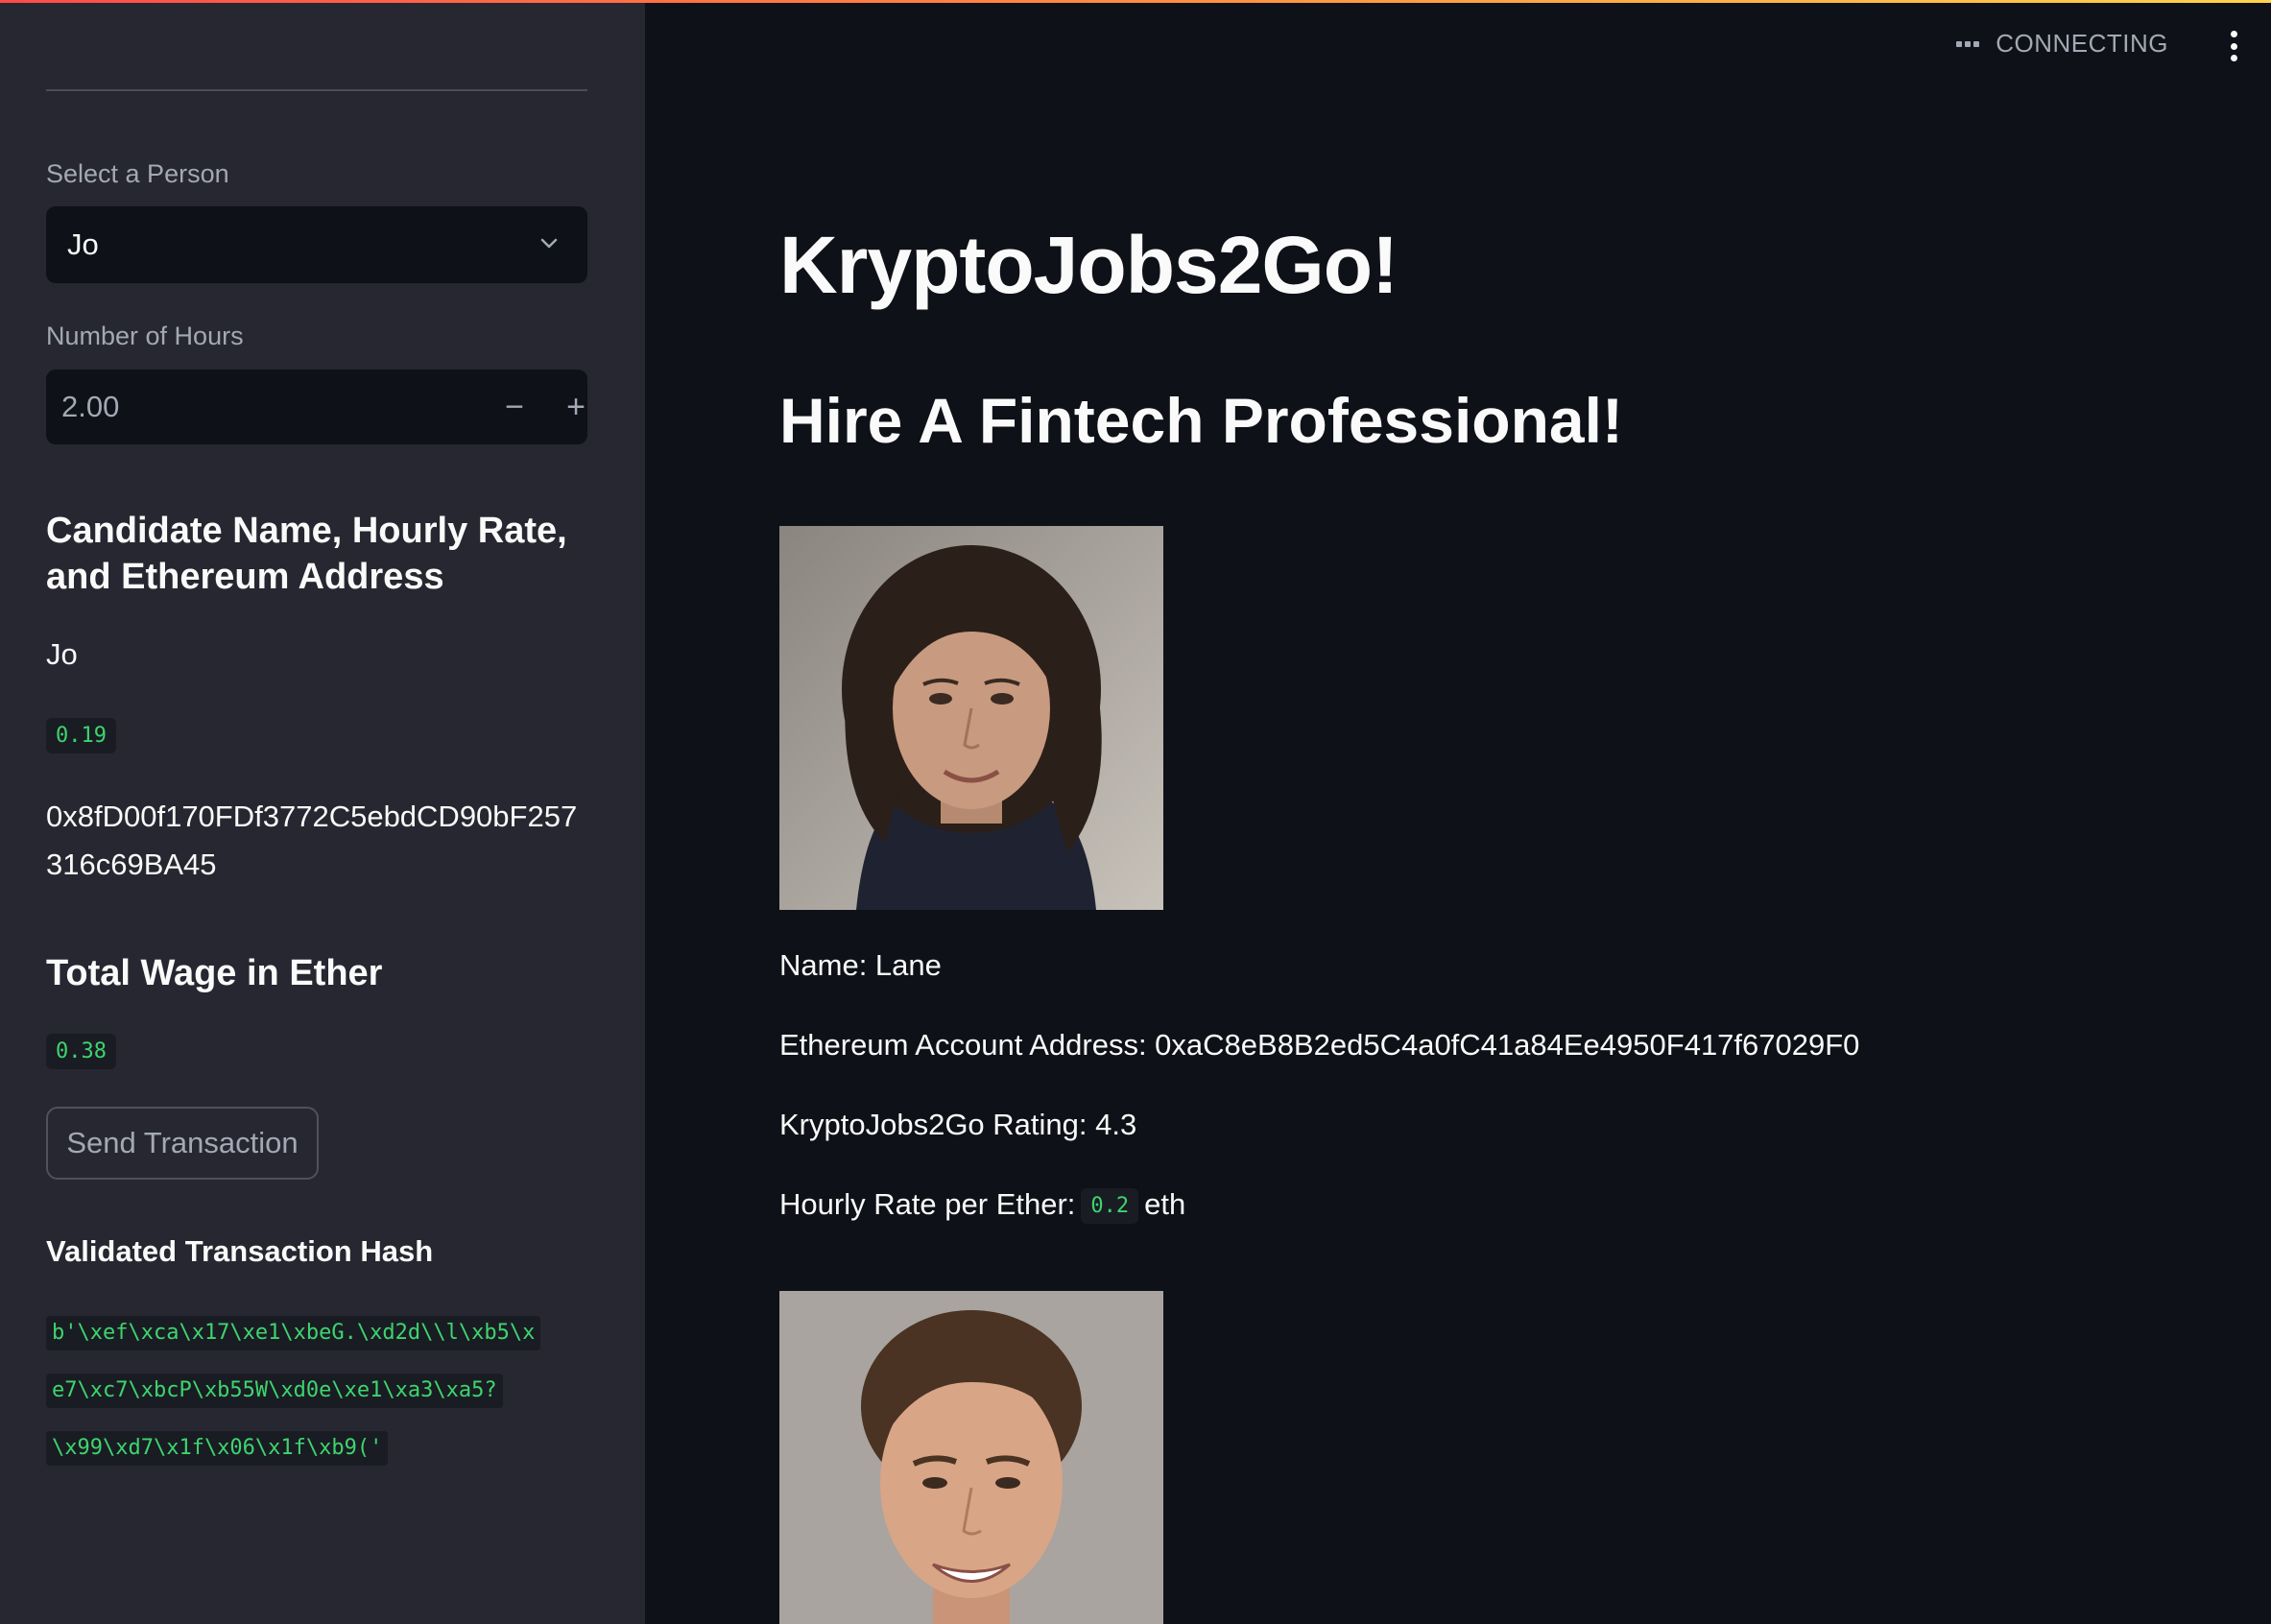  What do you see at coordinates (1201, 420) in the screenshot?
I see `page-subtitle: Hire A Fintech Professional!` at bounding box center [1201, 420].